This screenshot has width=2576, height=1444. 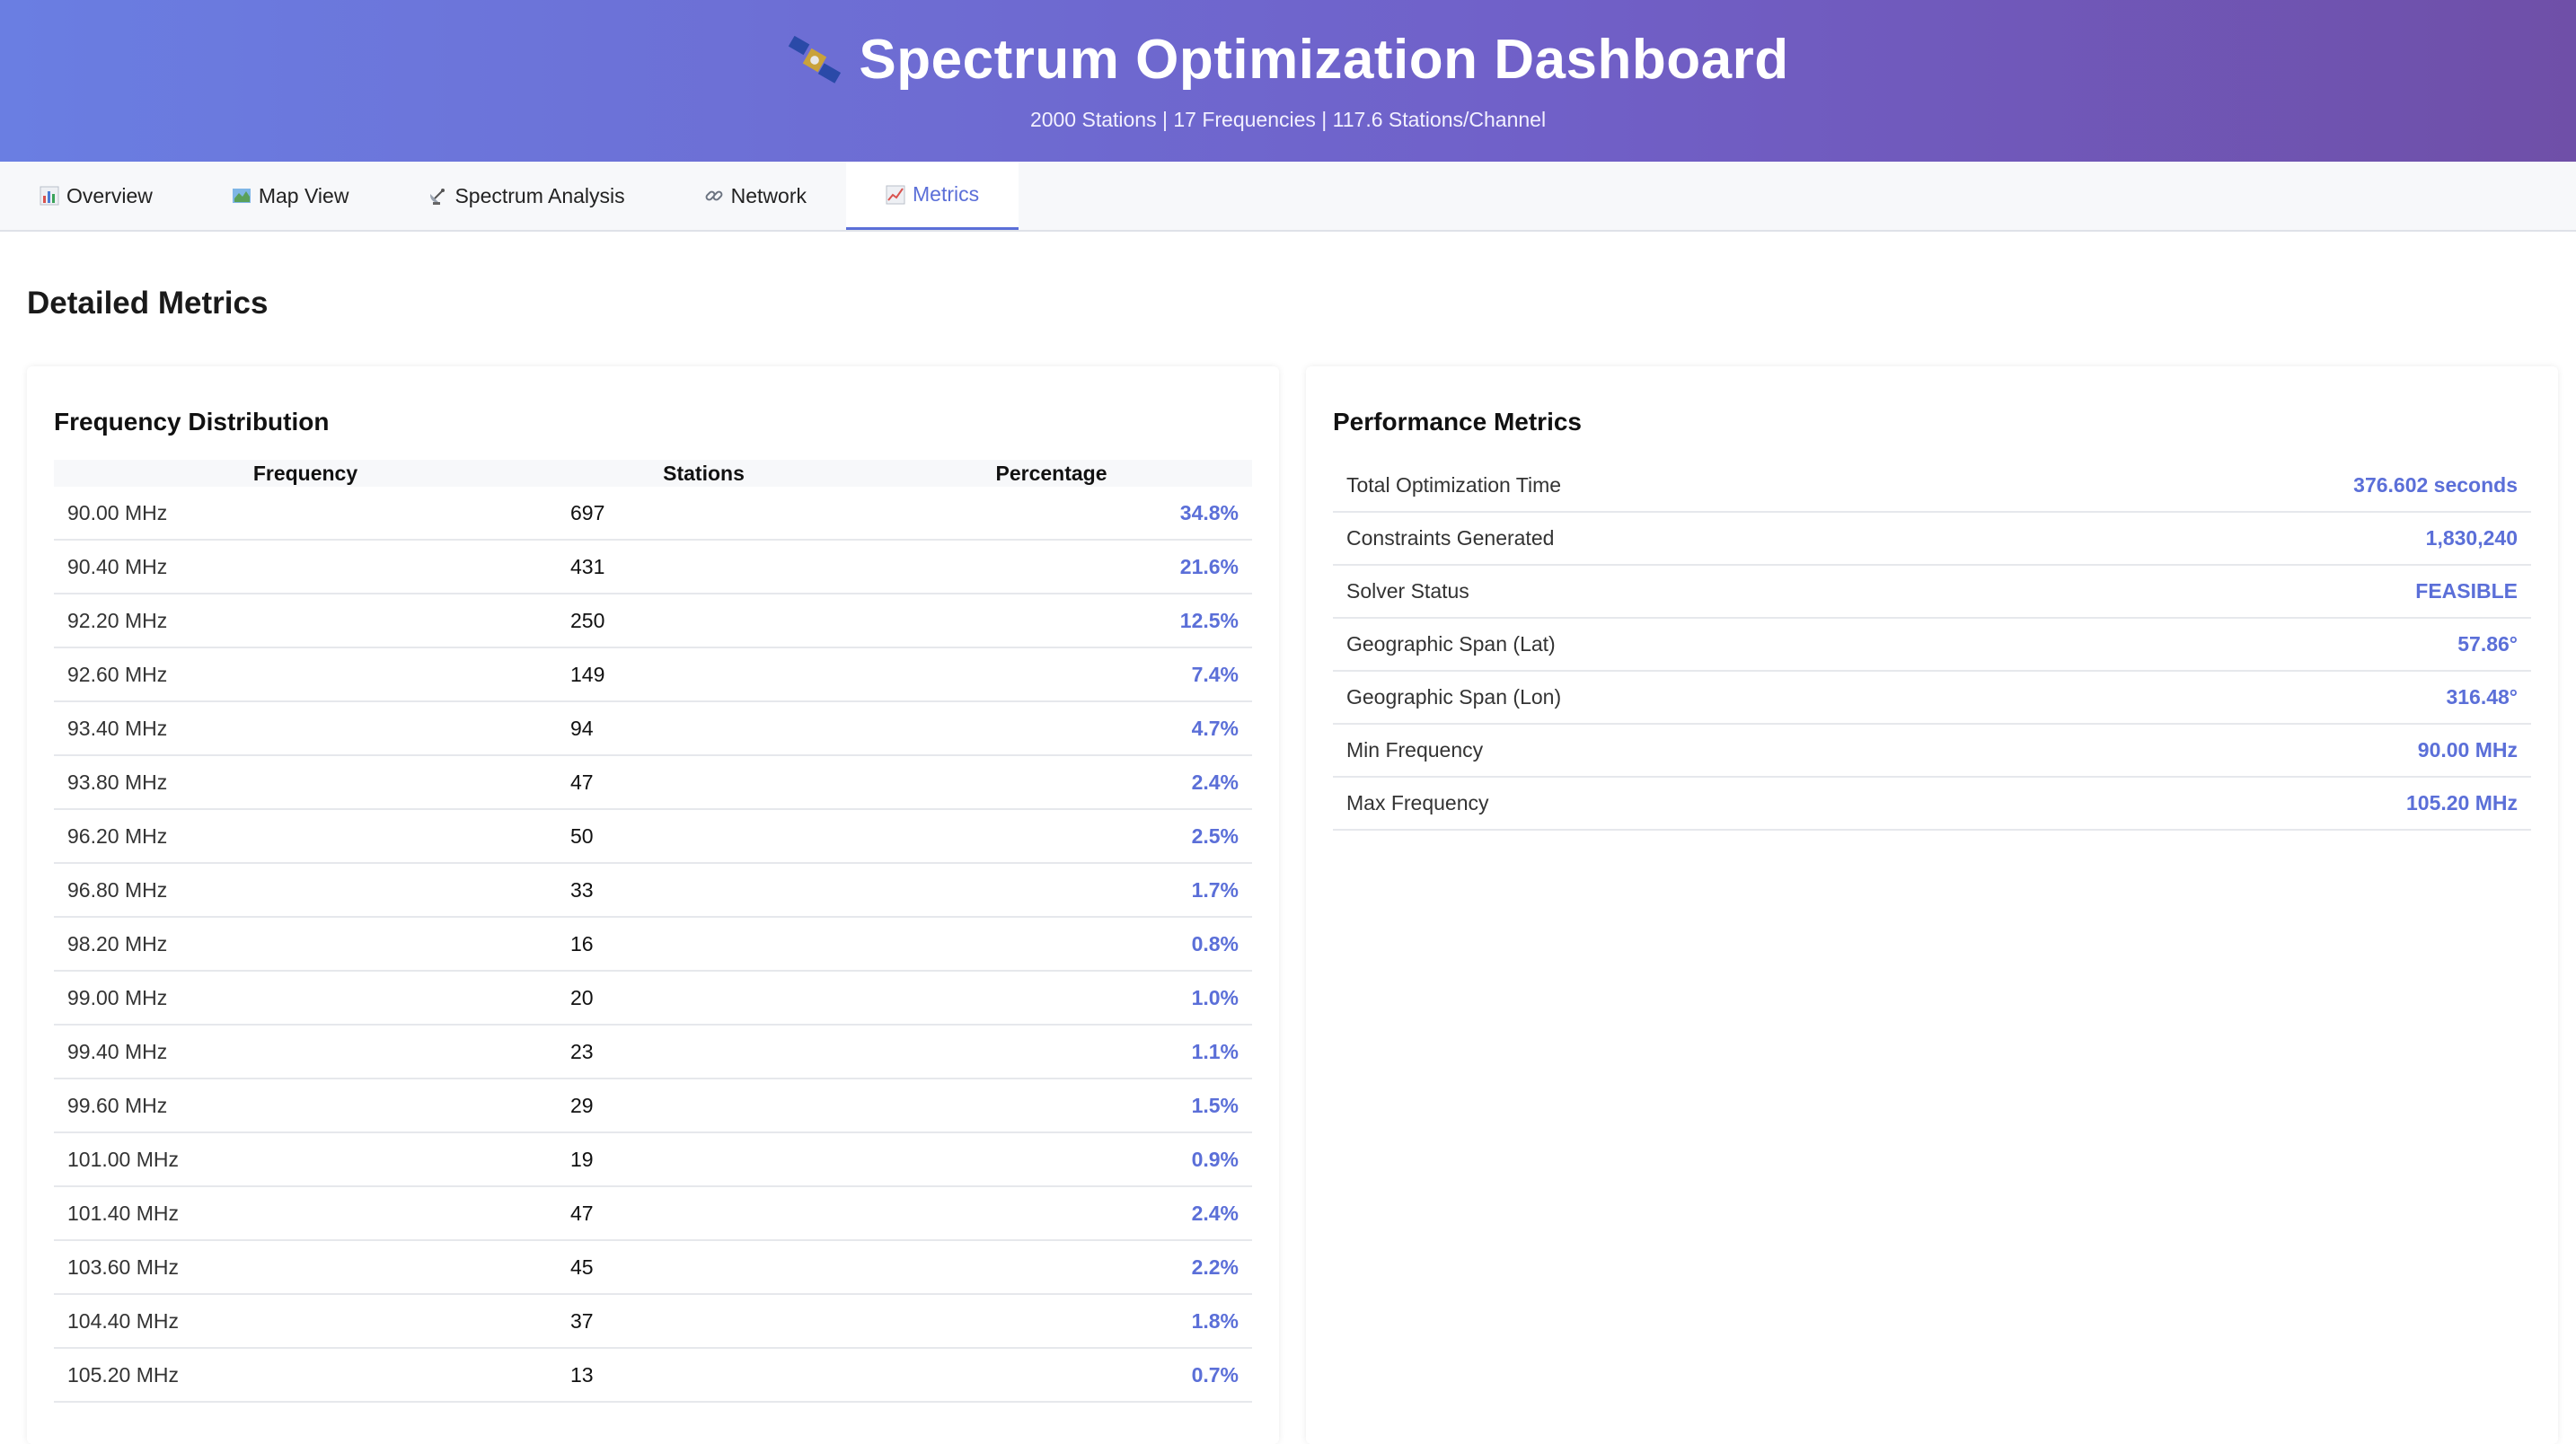 What do you see at coordinates (704, 473) in the screenshot?
I see `column-header-stations: Stations` at bounding box center [704, 473].